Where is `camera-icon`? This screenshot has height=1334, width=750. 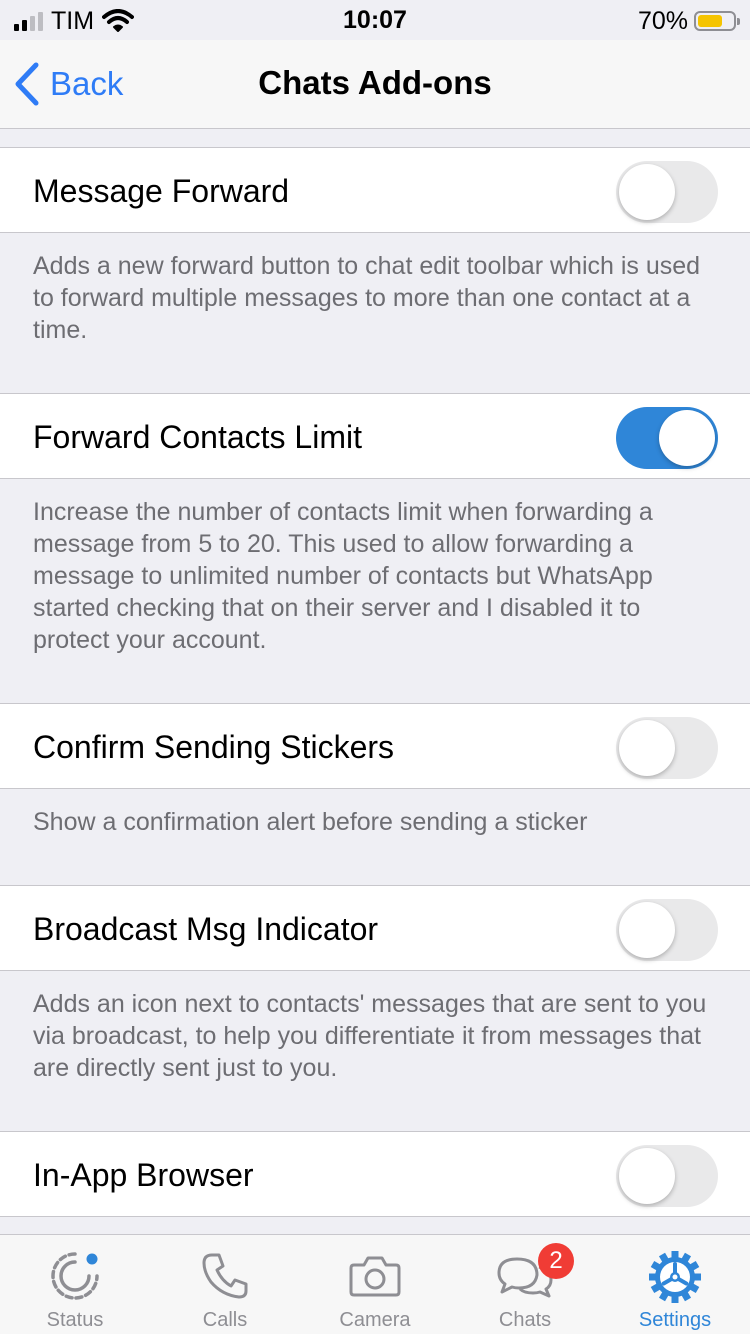 camera-icon is located at coordinates (375, 1276).